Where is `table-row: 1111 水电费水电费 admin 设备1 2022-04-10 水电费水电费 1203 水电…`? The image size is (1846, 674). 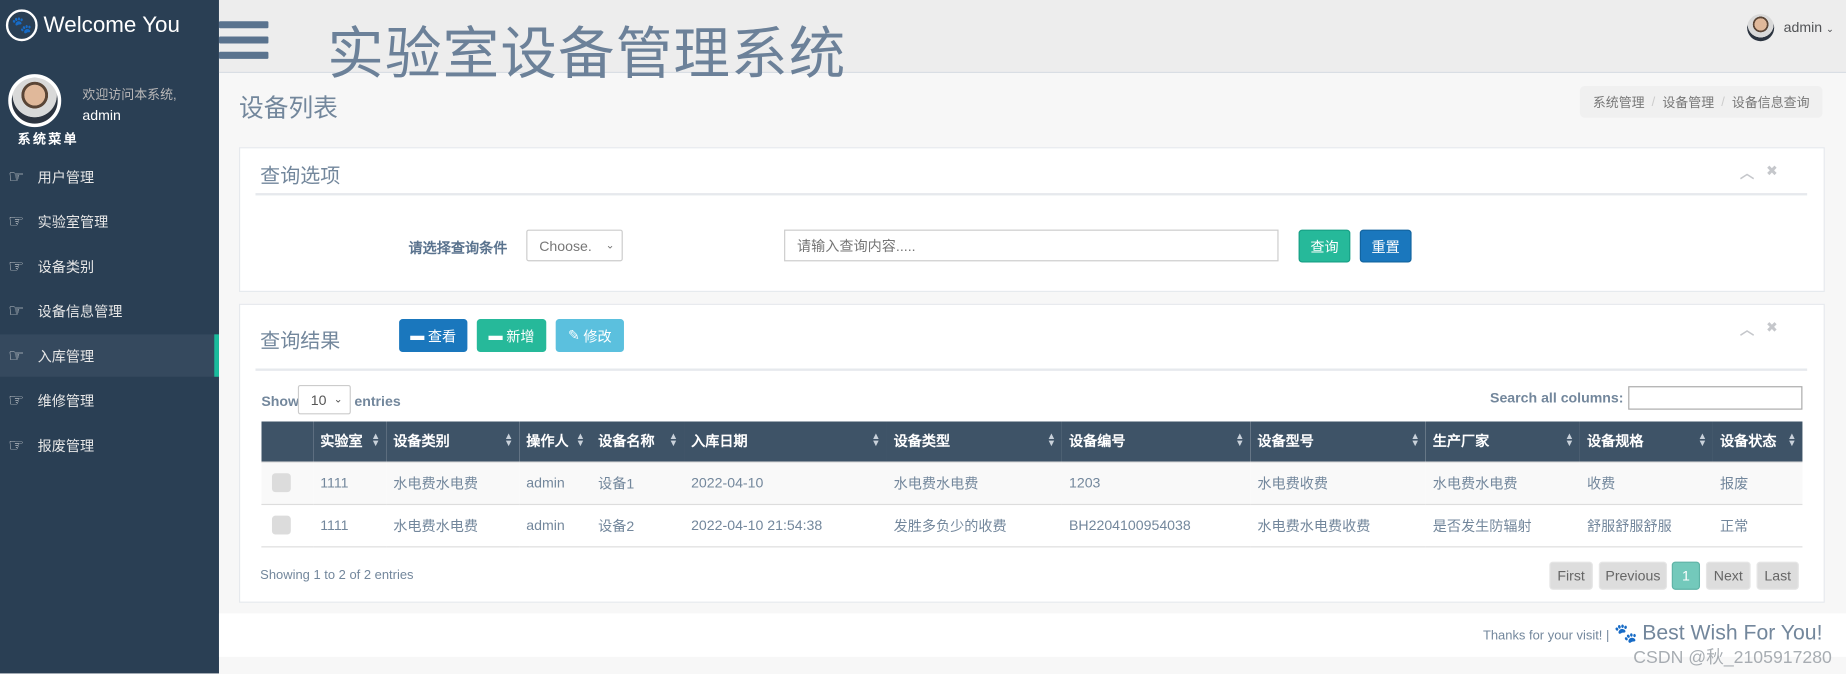 table-row: 1111 水电费水电费 admin 设备1 2022-04-10 水电费水电费 1203 水电… is located at coordinates (1032, 482).